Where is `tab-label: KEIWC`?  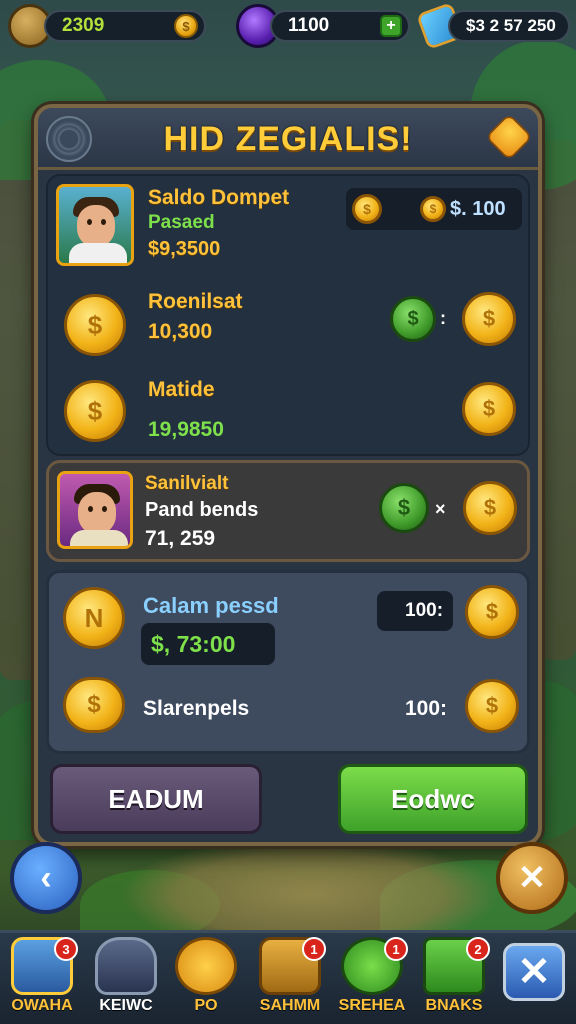
tab-label: KEIWC is located at coordinates (126, 1005).